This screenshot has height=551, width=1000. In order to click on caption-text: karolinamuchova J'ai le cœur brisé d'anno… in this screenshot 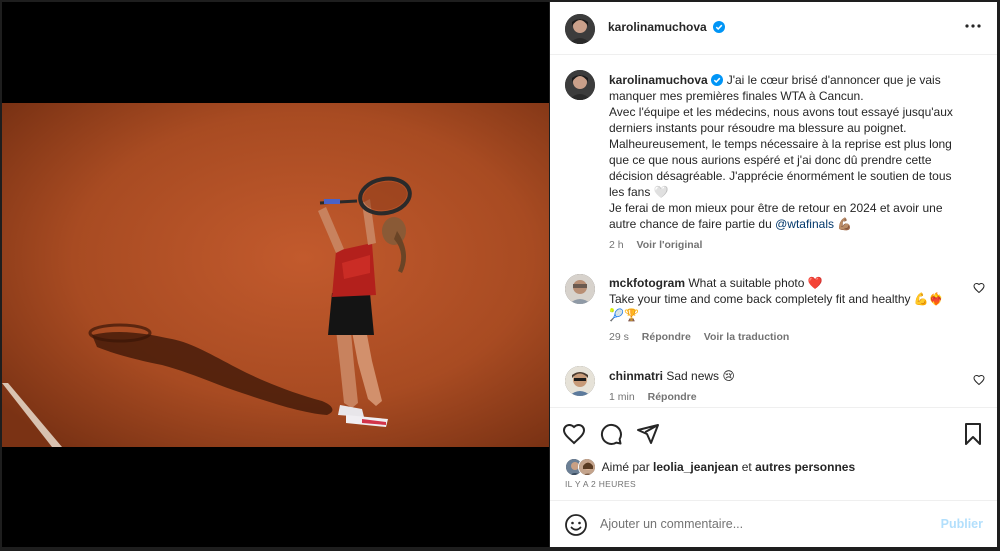, I will do `click(789, 152)`.